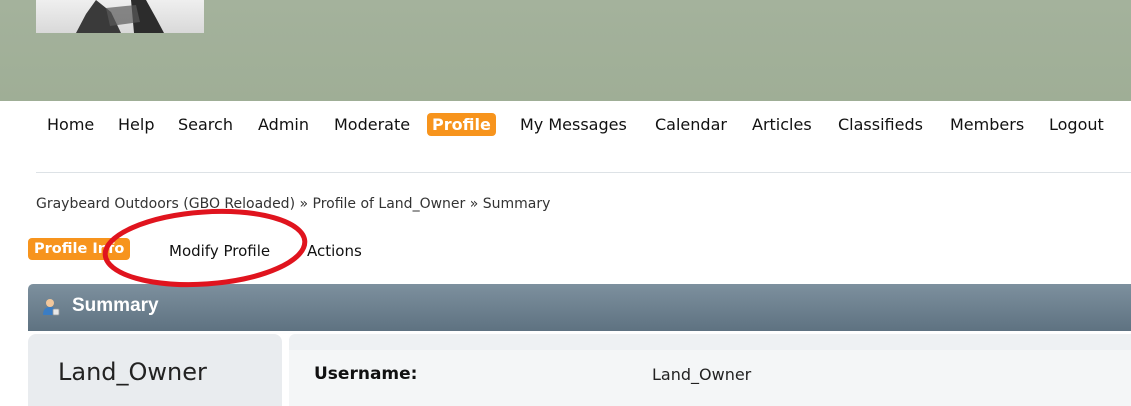  What do you see at coordinates (987, 124) in the screenshot?
I see `nav-members: Members` at bounding box center [987, 124].